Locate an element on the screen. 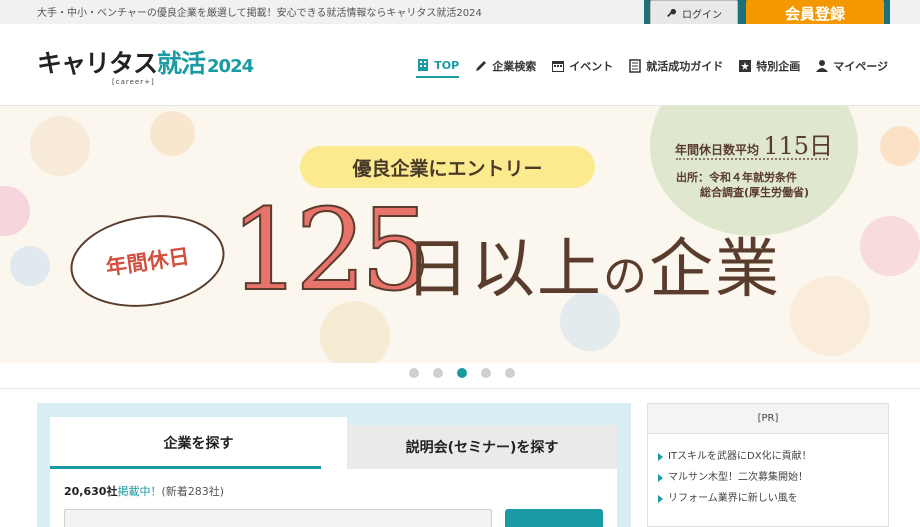 This screenshot has height=527, width=920. big-text-days: 日以上 is located at coordinates (504, 270).